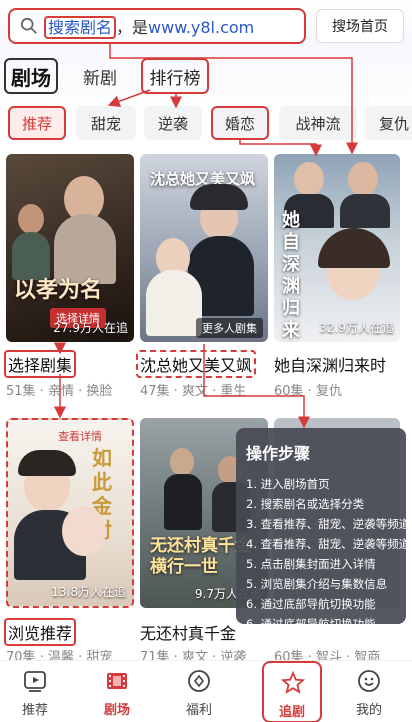  I want to click on gift-circle-icon, so click(199, 681).